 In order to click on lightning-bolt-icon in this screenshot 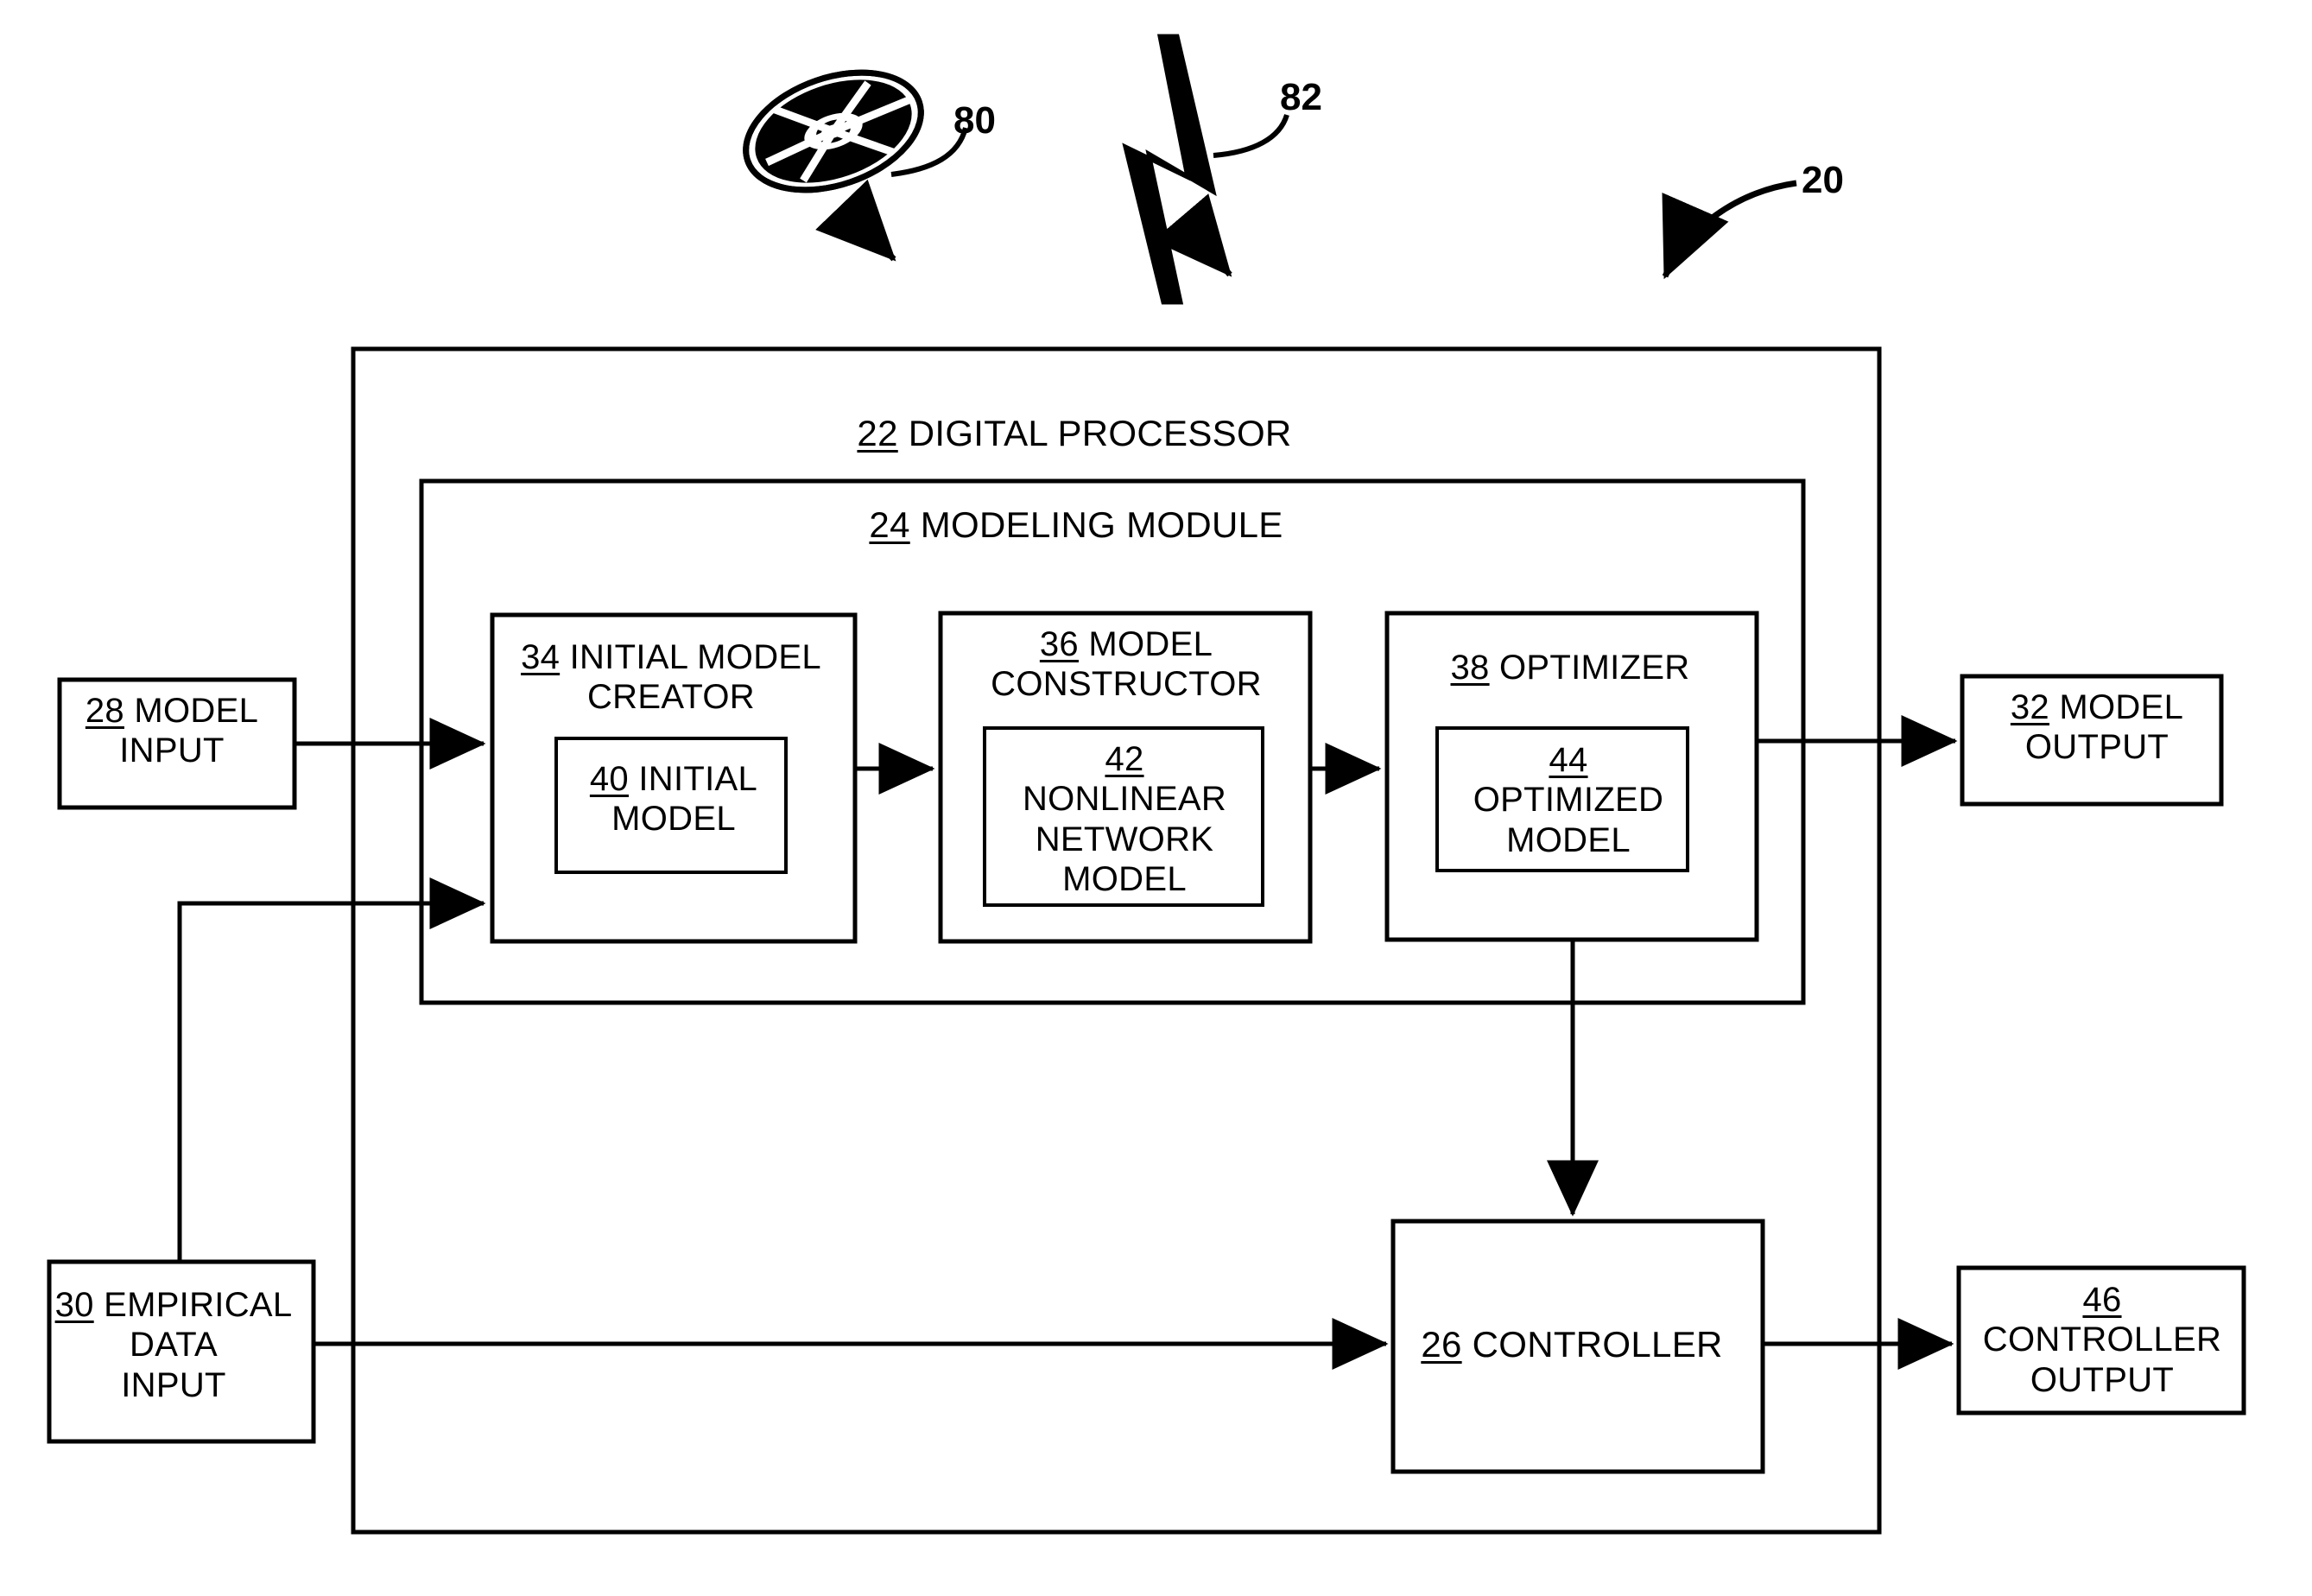, I will do `click(1205, 169)`.